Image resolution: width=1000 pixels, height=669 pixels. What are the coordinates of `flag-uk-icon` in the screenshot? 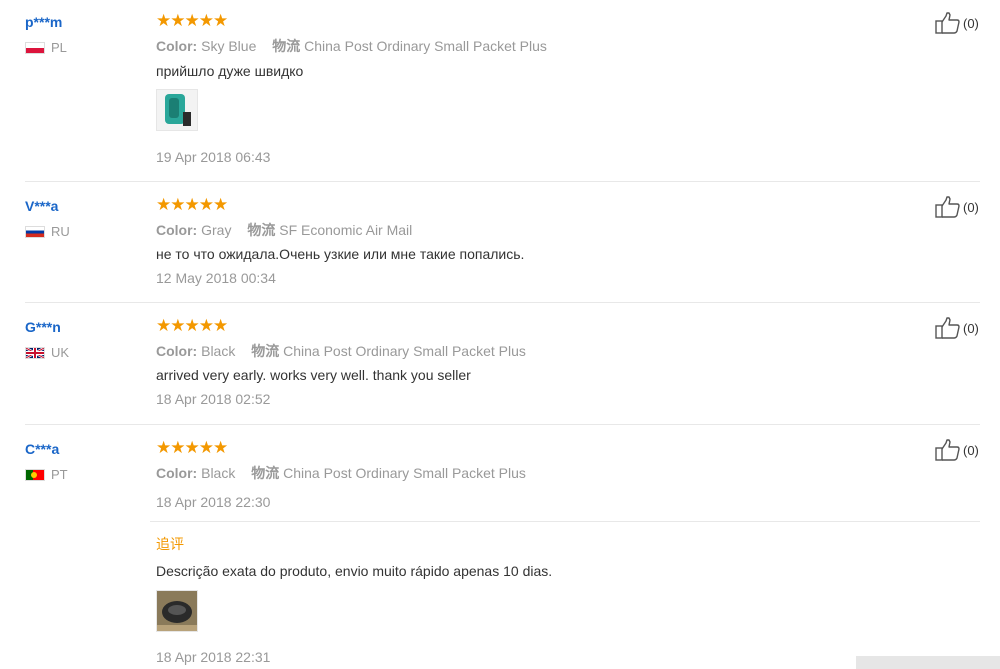 It's located at (35, 352).